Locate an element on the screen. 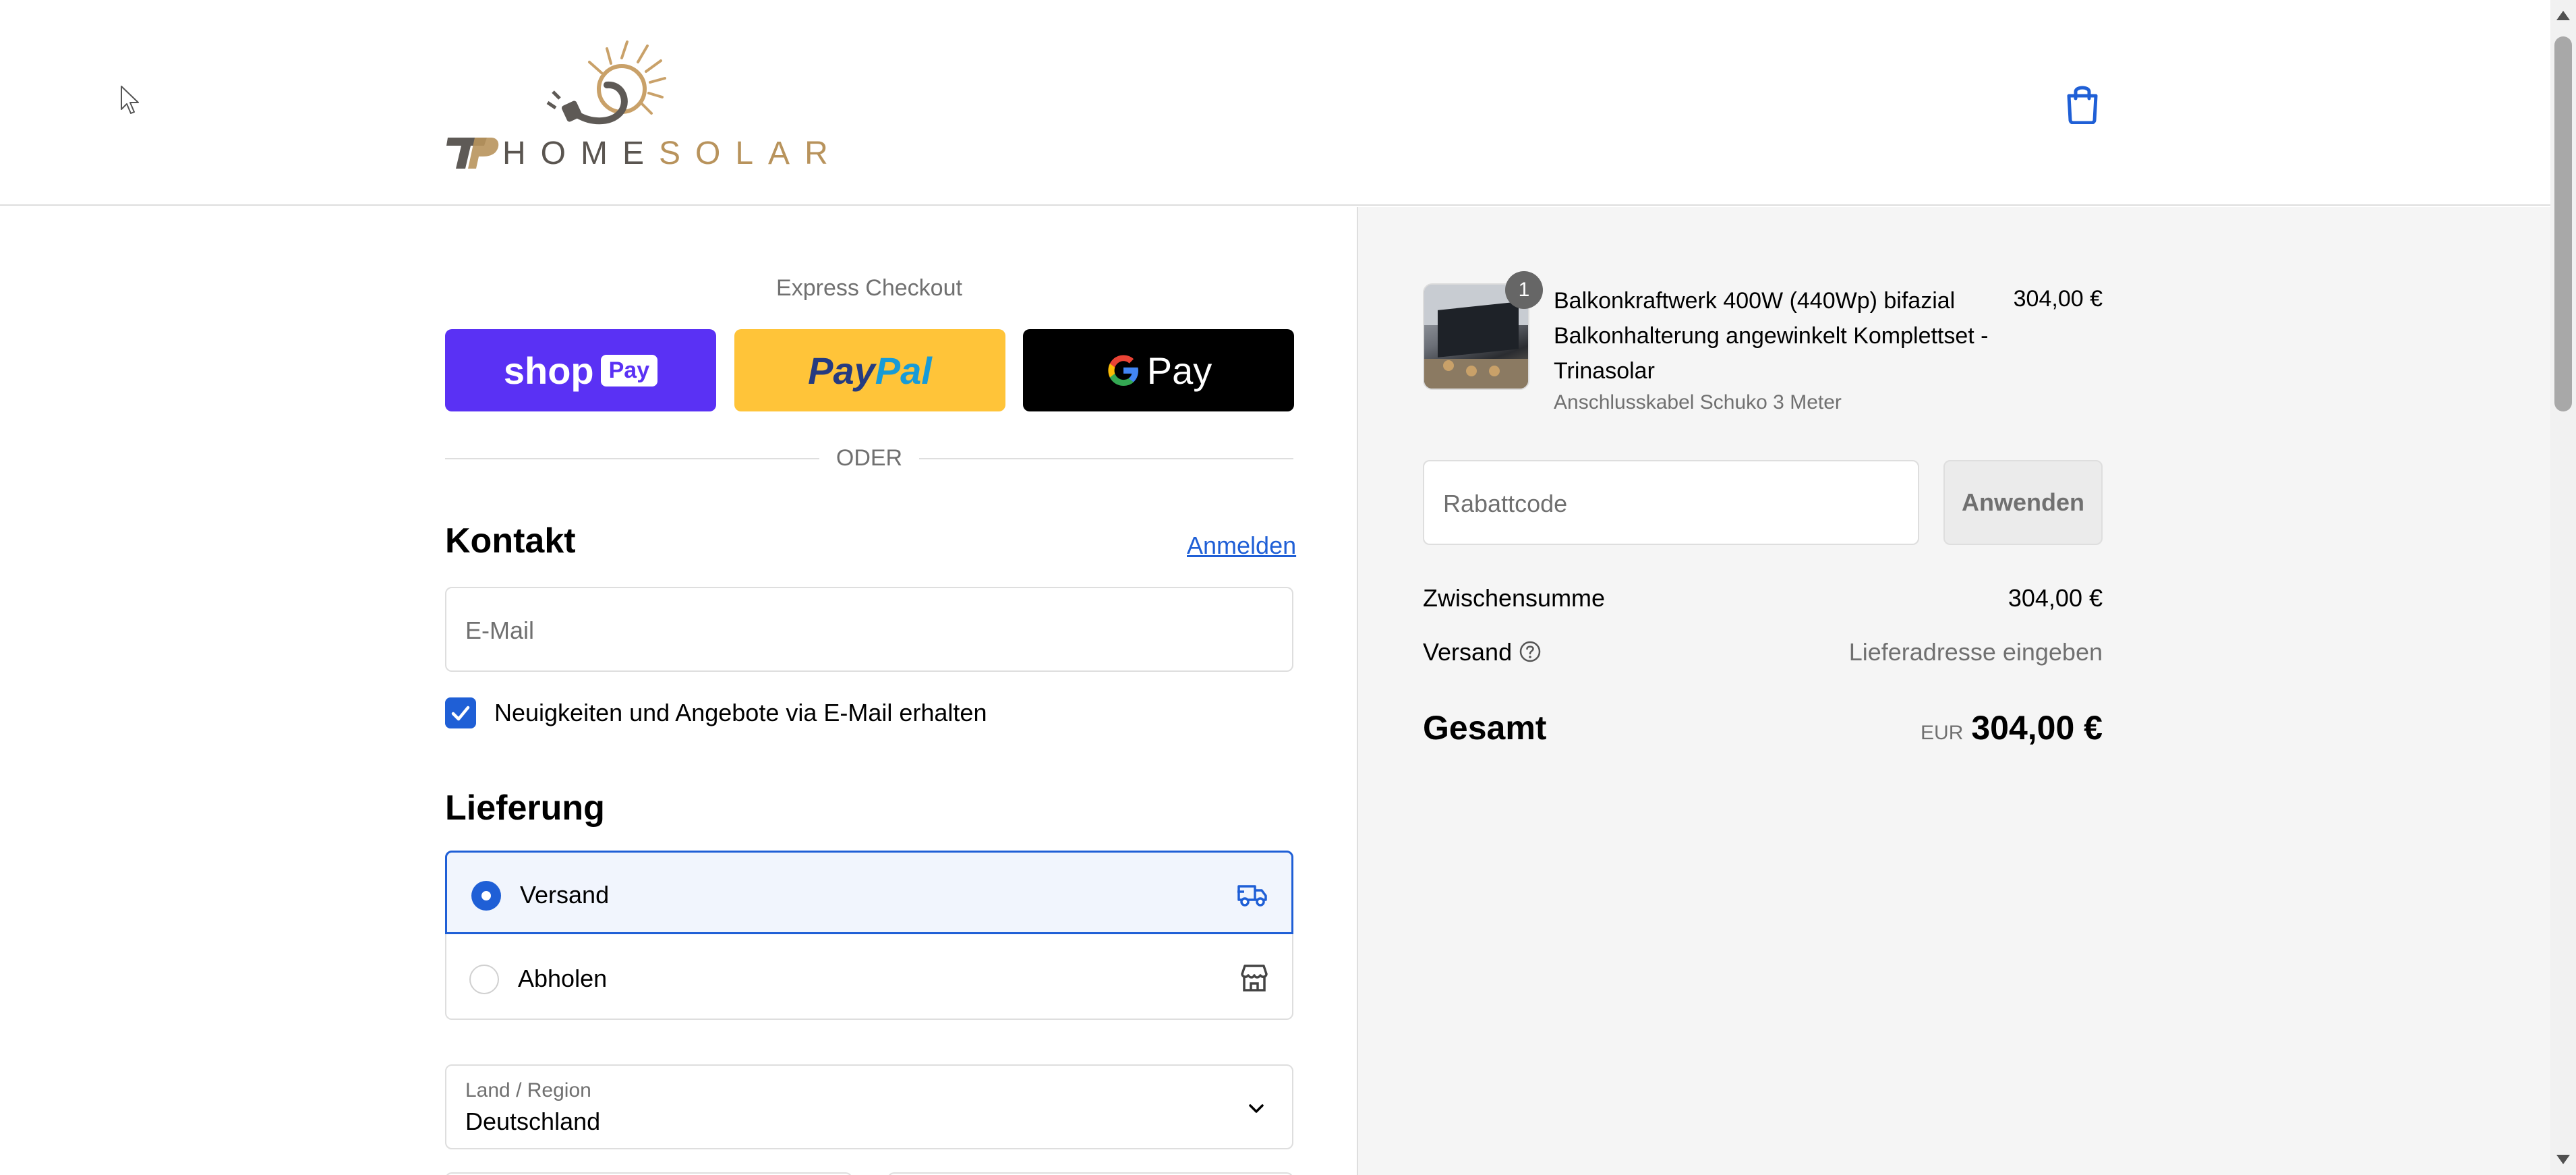  first-name-field is located at coordinates (649, 1173).